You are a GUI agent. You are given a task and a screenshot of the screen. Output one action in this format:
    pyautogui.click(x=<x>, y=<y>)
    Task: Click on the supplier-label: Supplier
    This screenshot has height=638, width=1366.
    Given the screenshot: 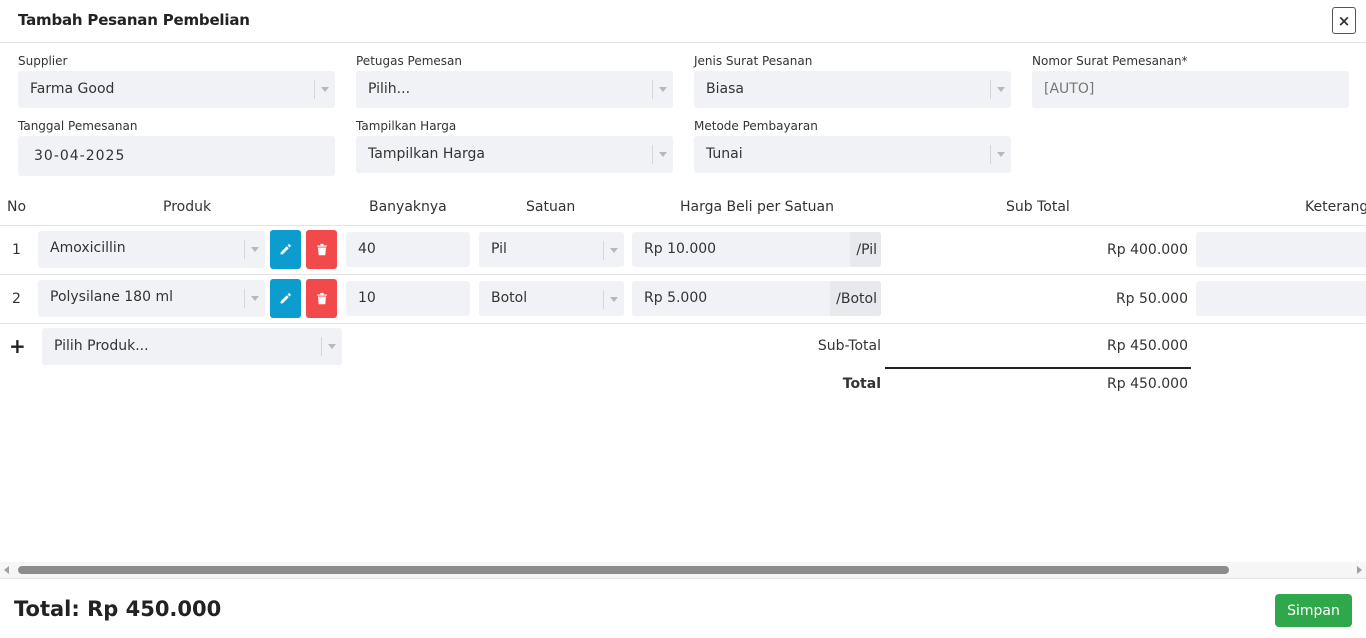 What is the action you would take?
    pyautogui.click(x=43, y=61)
    